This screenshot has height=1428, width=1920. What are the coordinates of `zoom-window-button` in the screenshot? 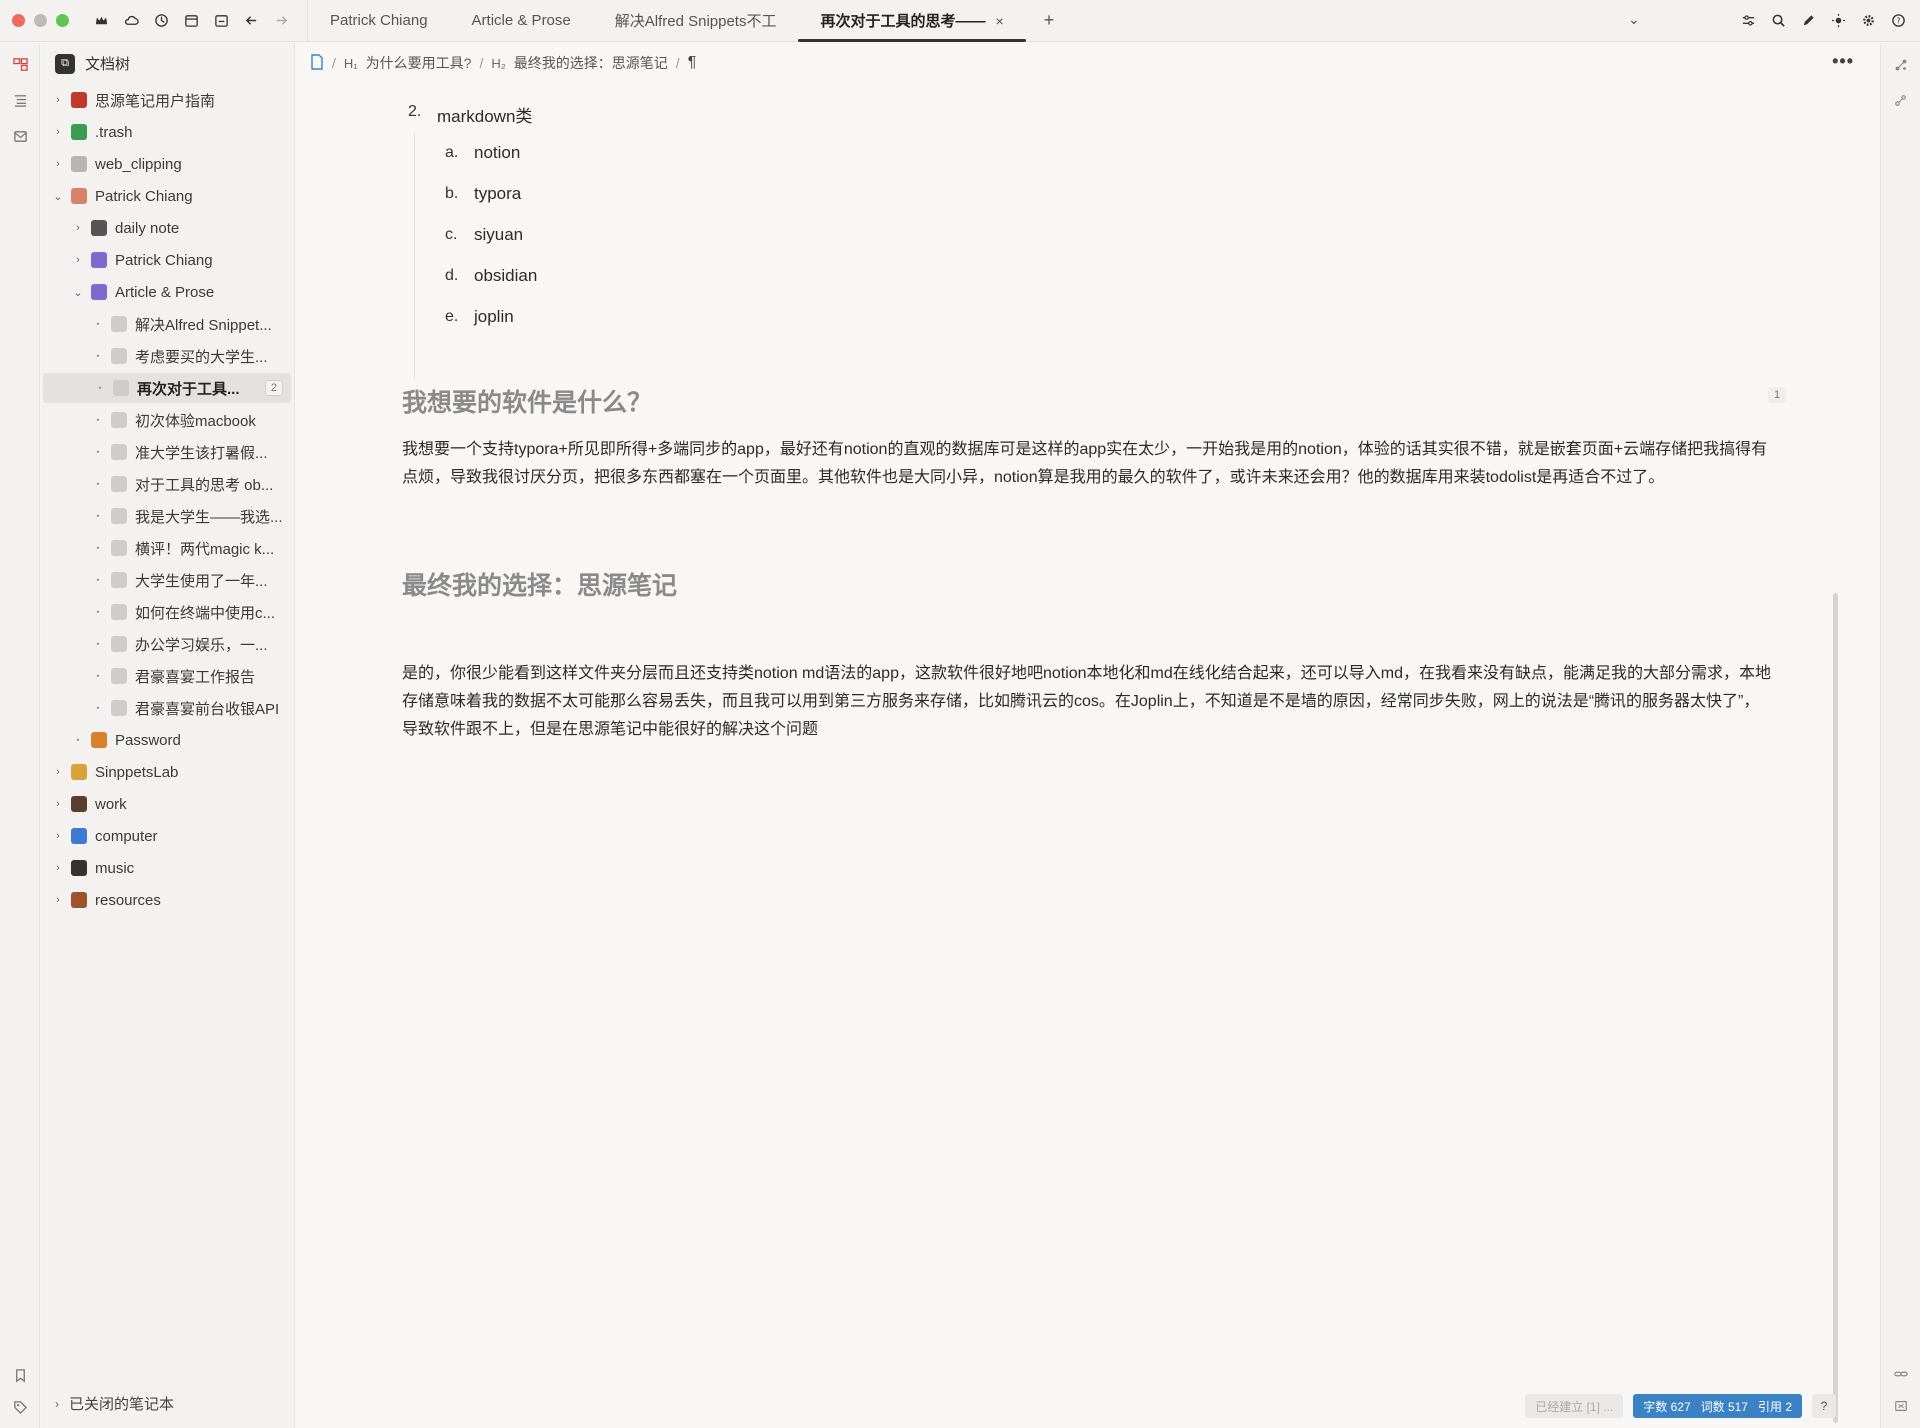 It's located at (62, 20).